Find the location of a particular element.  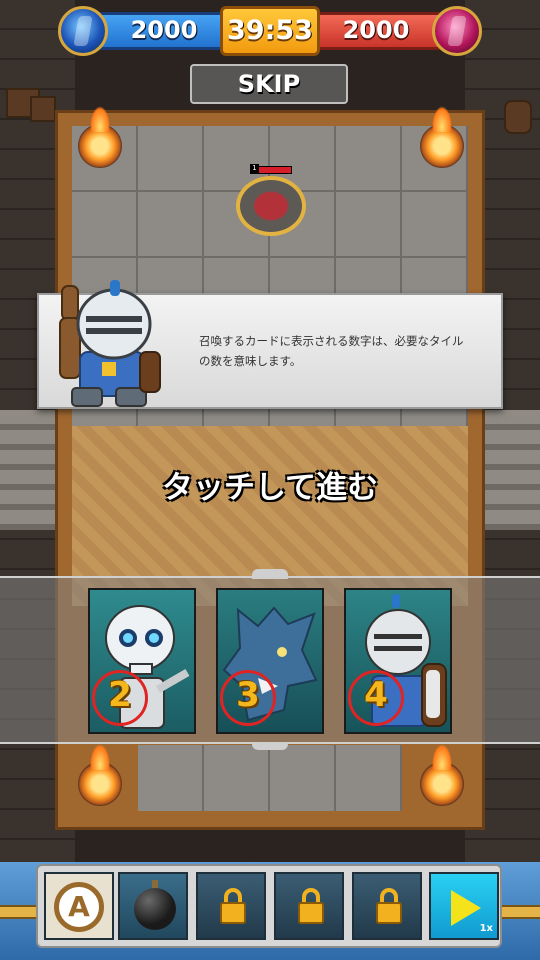

knight-guide-icon is located at coordinates (110, 343).